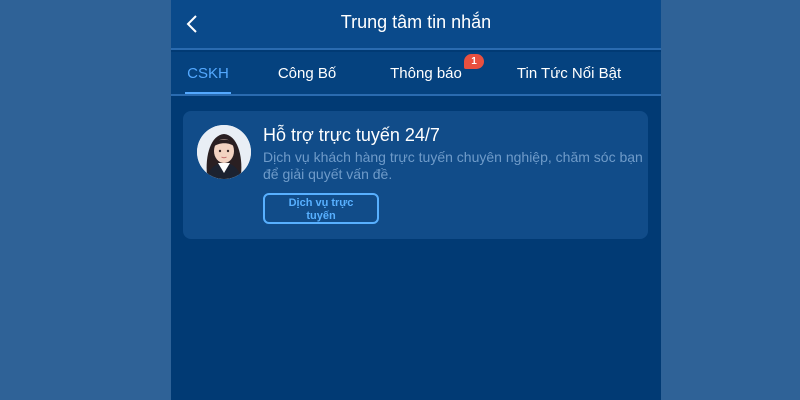 This screenshot has height=400, width=800. Describe the element at coordinates (416, 22) in the screenshot. I see `page-title: Trung tâm tin nhắn` at that location.